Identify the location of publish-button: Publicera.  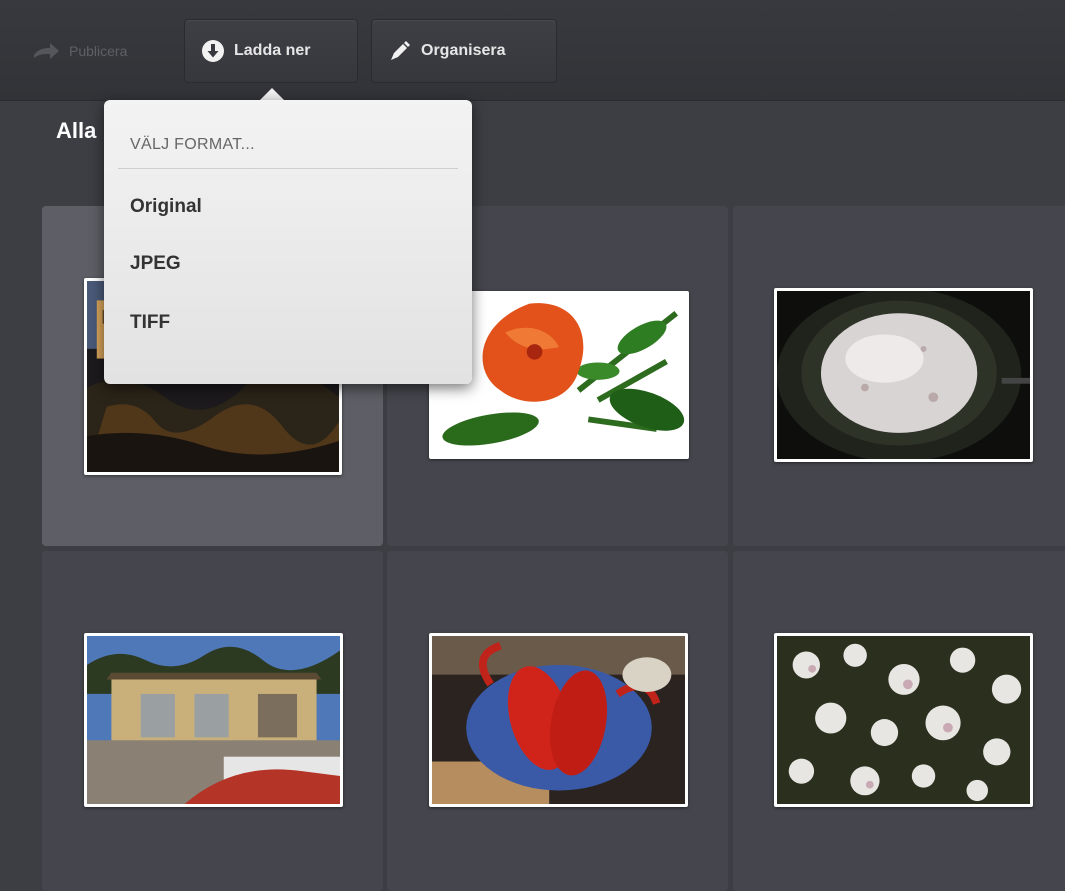
(79, 51).